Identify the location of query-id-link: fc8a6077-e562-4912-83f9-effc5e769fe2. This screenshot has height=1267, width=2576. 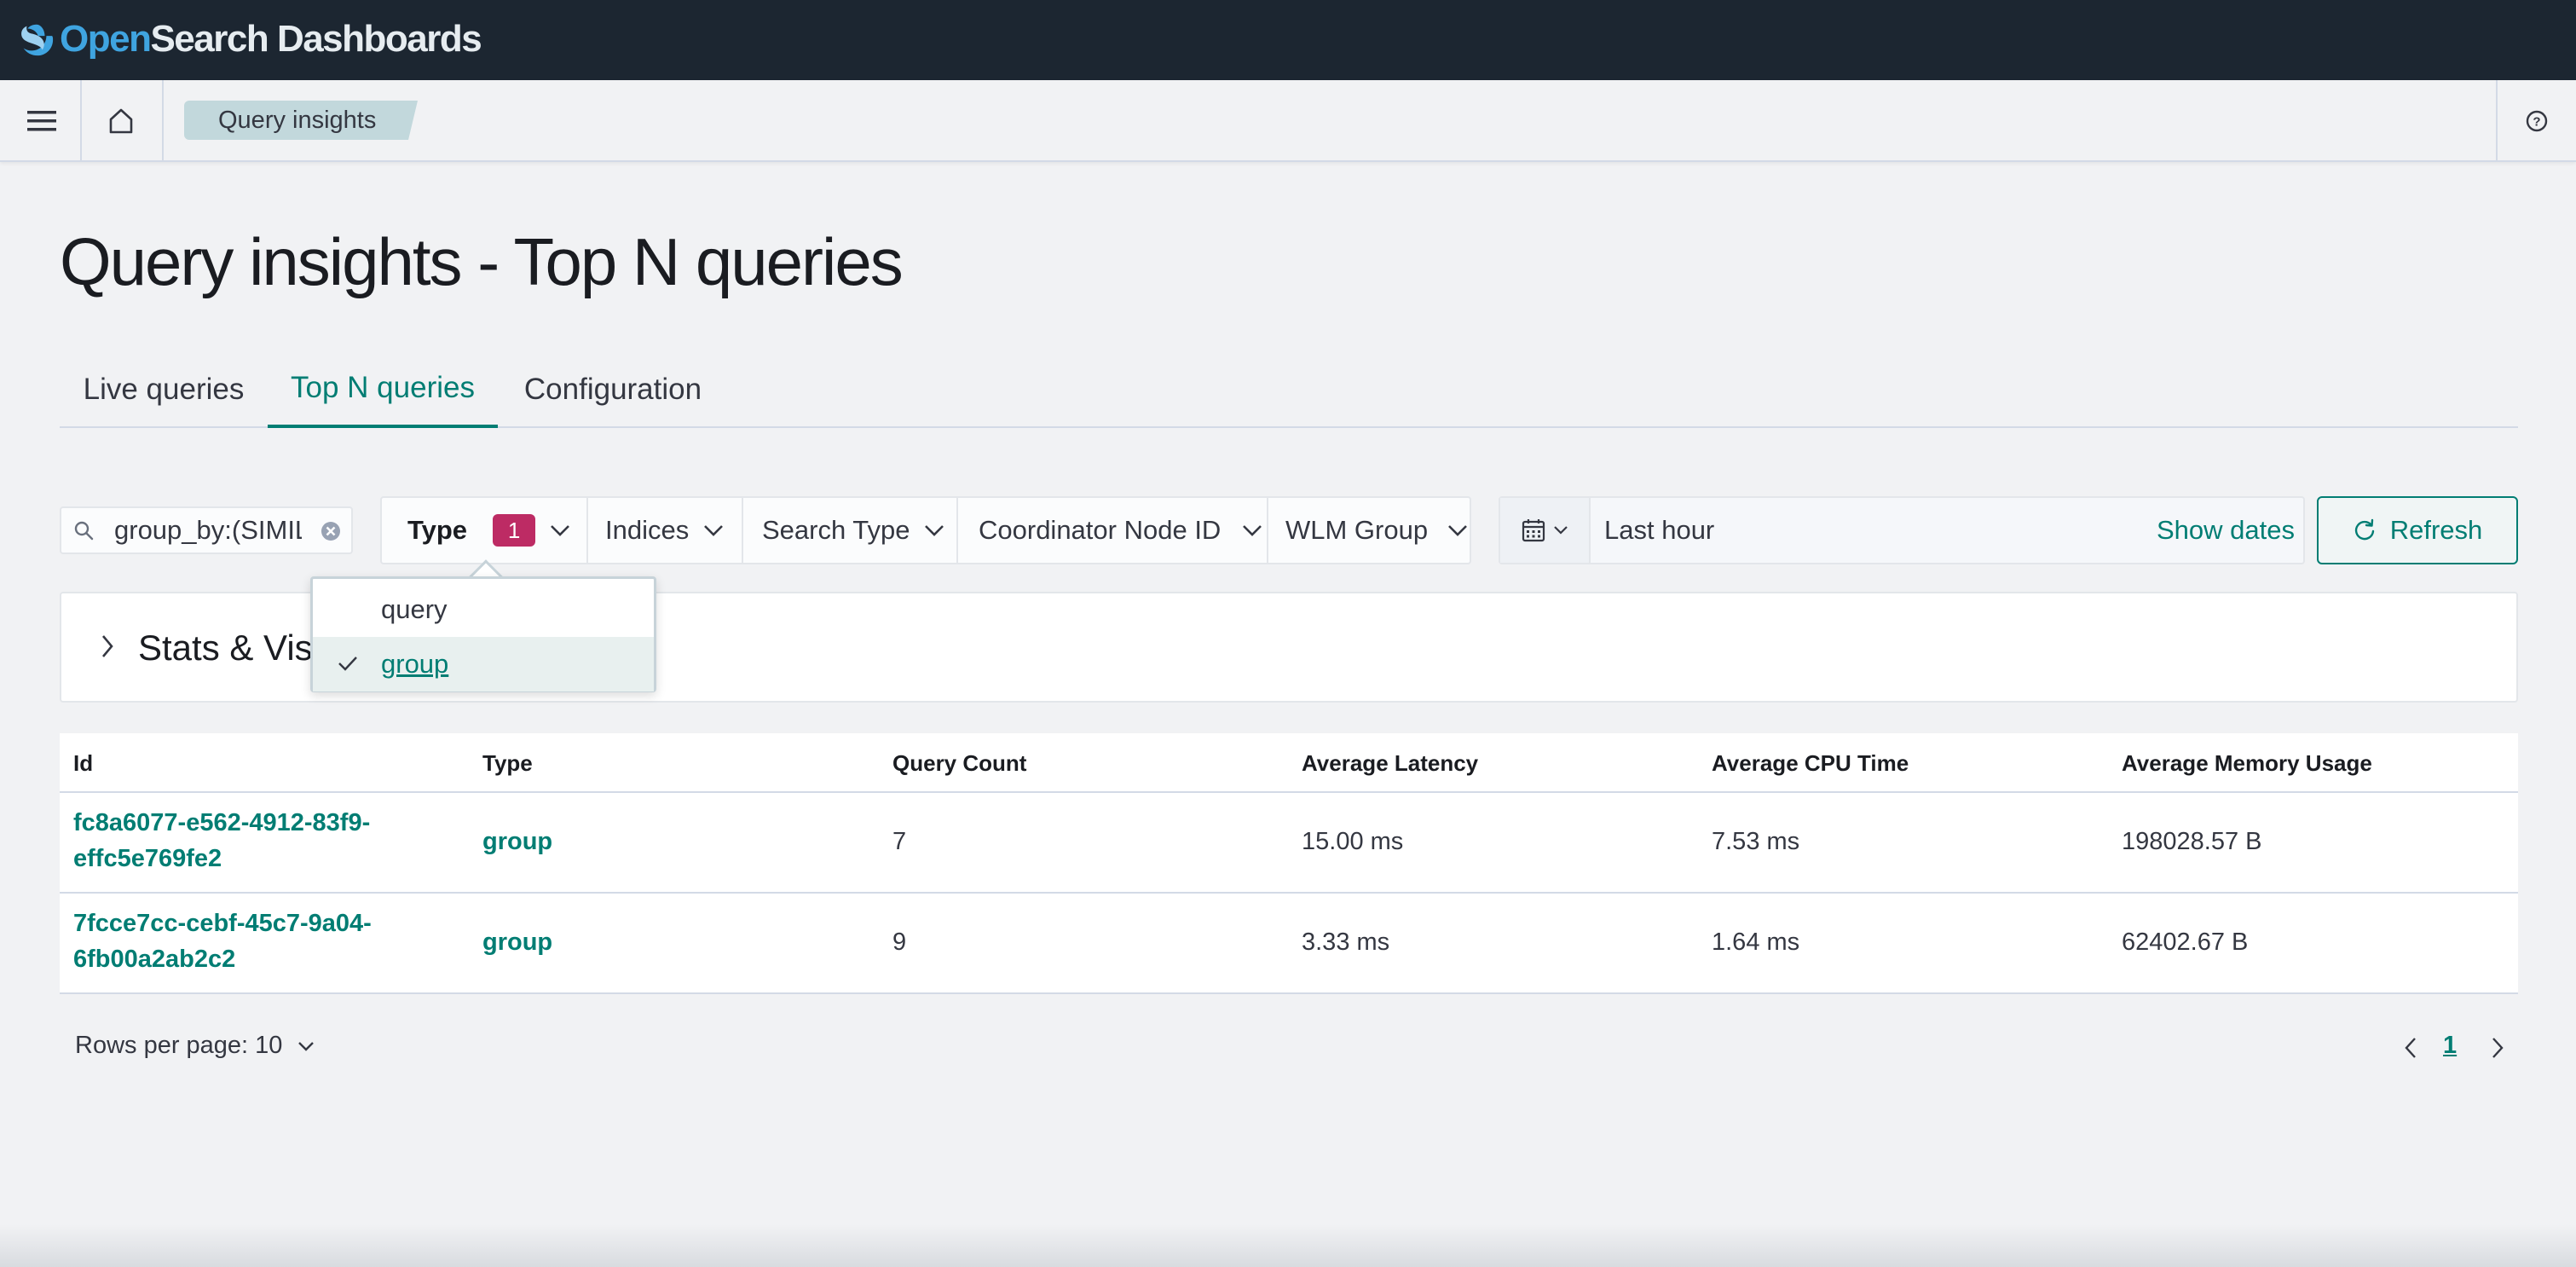
(252, 840).